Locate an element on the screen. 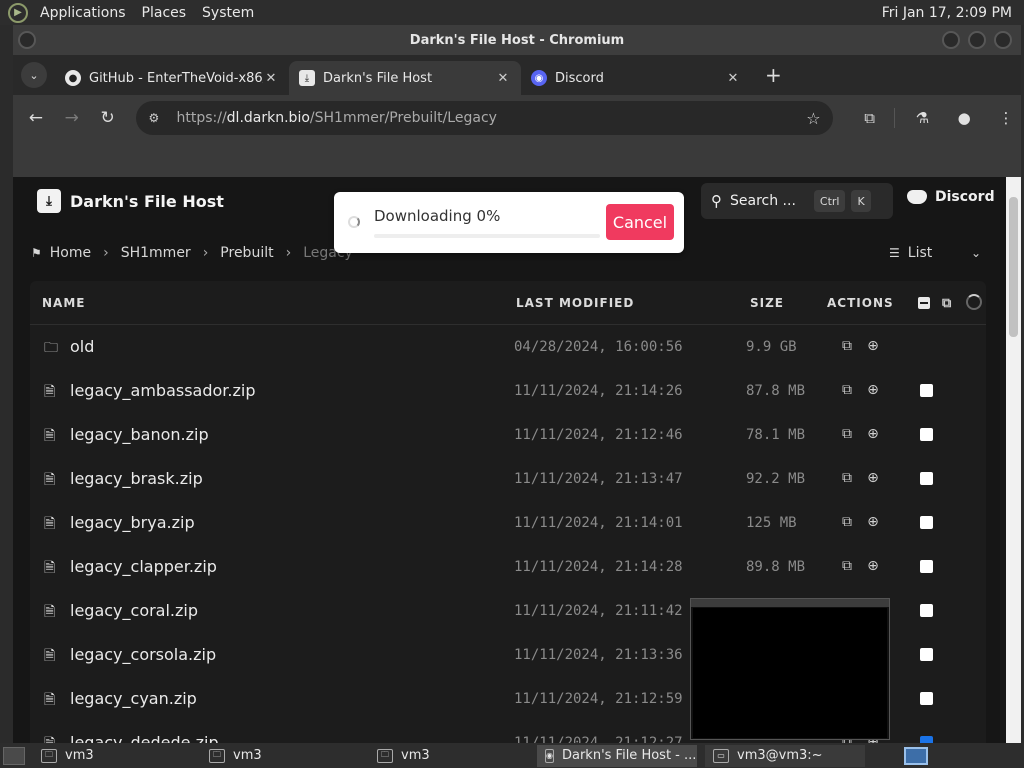  profile-avatar-icon: ● is located at coordinates (964, 118).